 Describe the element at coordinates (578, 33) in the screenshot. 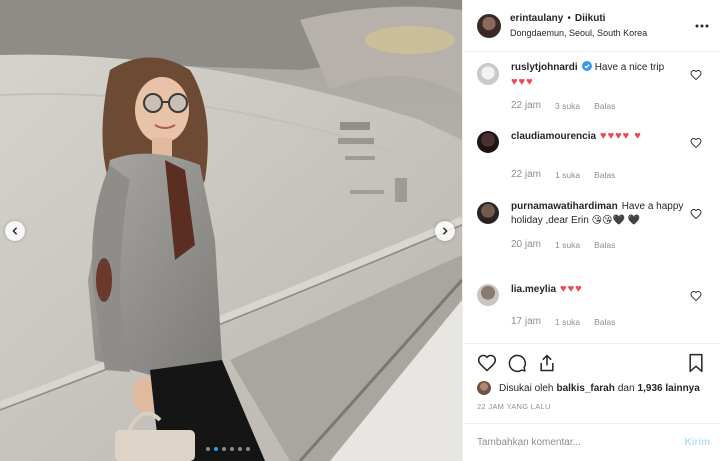

I see `post-location: Dongdaemun, Seoul, South Korea` at that location.